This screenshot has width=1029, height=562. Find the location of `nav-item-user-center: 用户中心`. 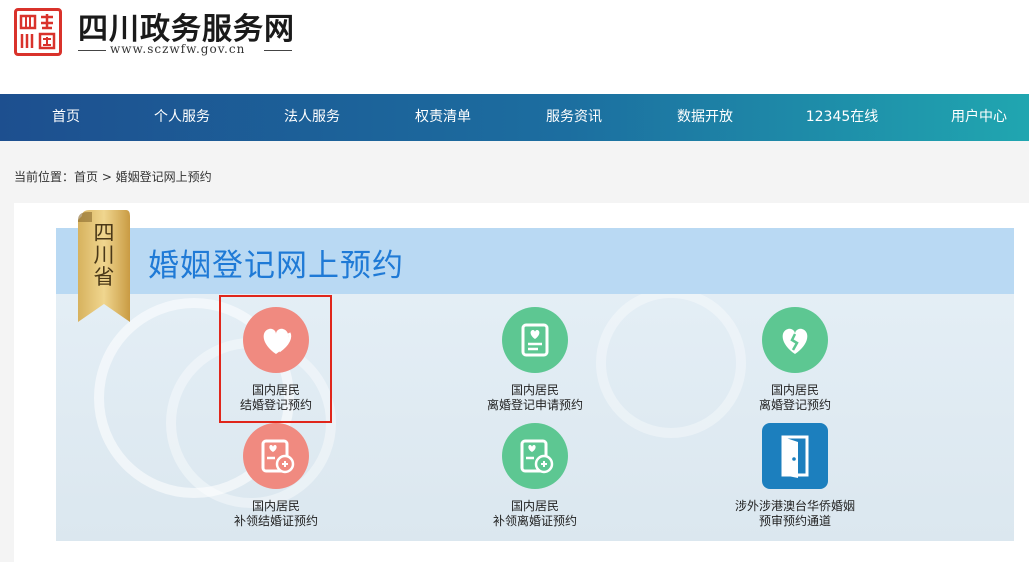

nav-item-user-center: 用户中心 is located at coordinates (976, 117).